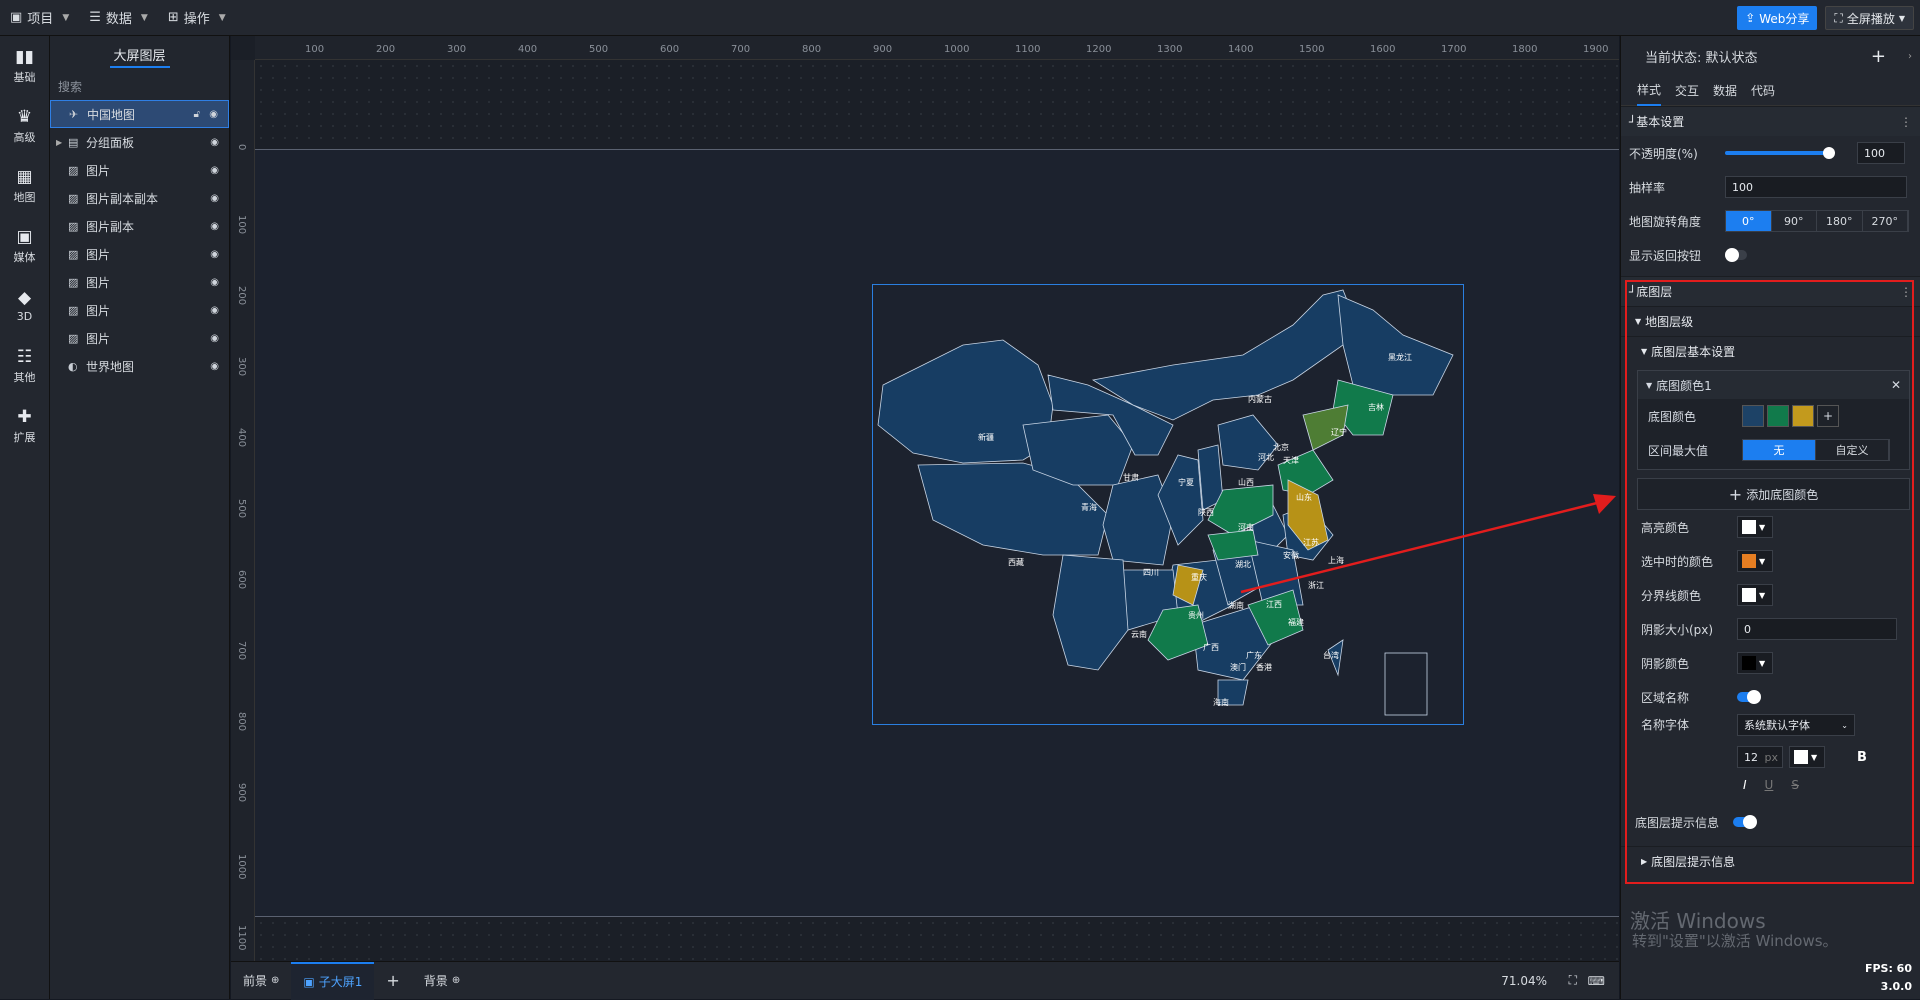 This screenshot has width=1920, height=1000. I want to click on ruler-tick: 300, so click(241, 367).